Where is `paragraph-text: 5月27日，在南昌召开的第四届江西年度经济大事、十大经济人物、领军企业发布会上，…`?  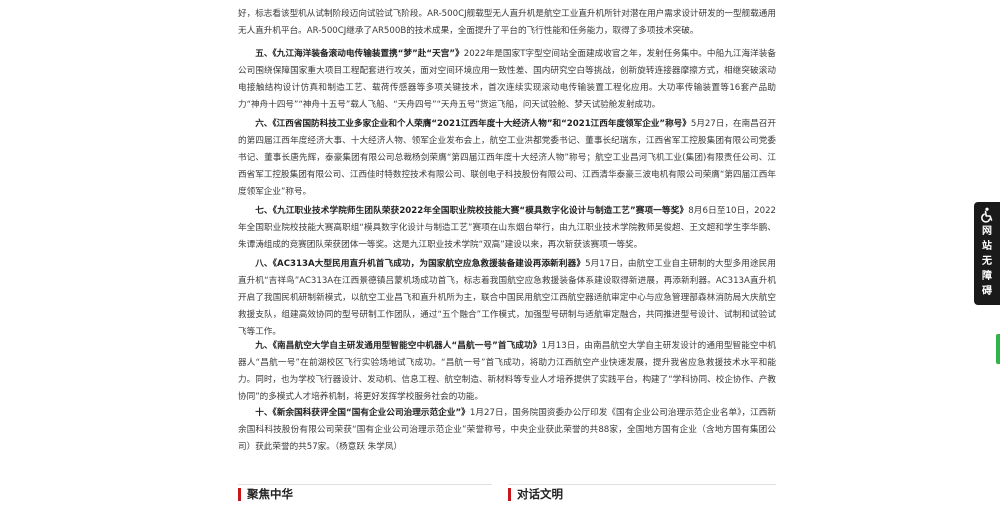 paragraph-text: 5月27日，在南昌召开的第四届江西年度经济大事、十大经济人物、领军企业发布会上，… is located at coordinates (507, 158).